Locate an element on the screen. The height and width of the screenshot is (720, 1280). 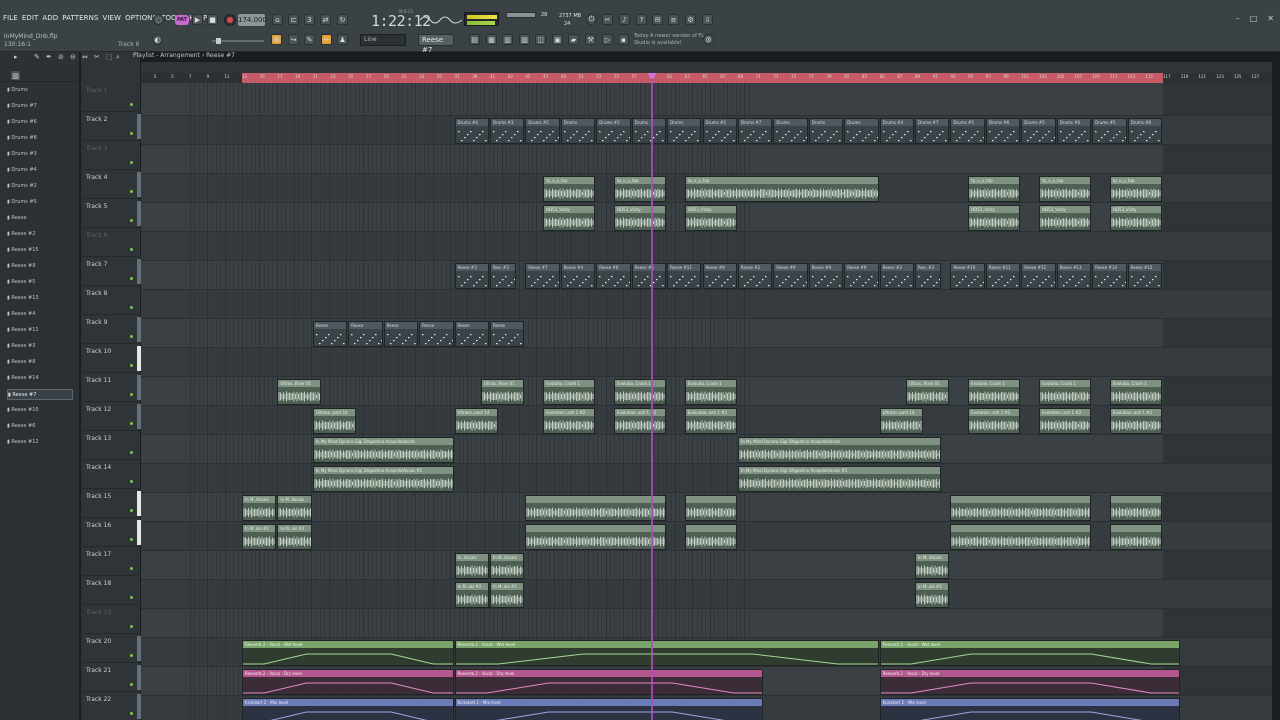
track-header: Track 2 is located at coordinates (111, 126).